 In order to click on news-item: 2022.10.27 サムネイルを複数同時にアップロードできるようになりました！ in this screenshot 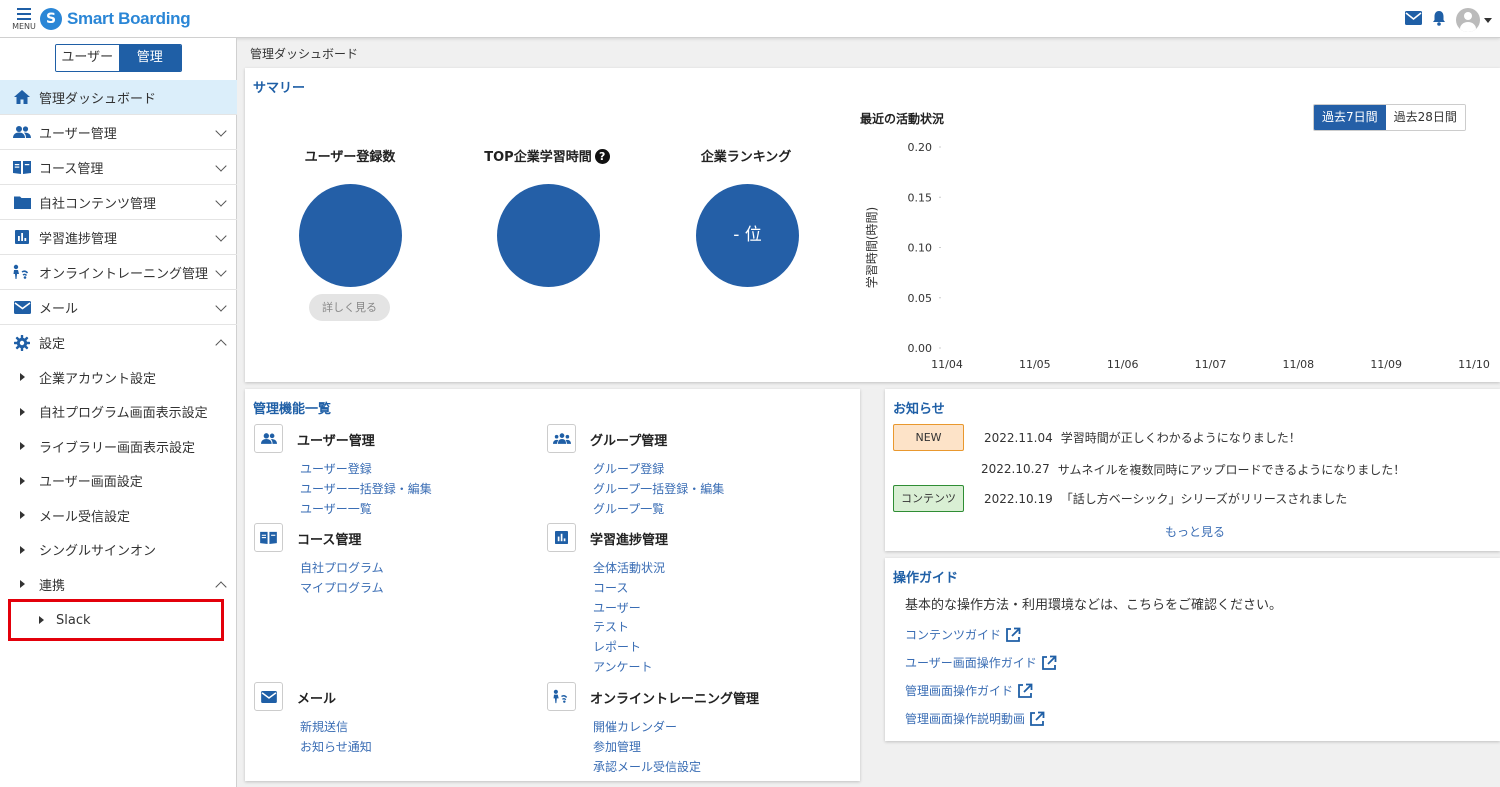, I will do `click(1193, 469)`.